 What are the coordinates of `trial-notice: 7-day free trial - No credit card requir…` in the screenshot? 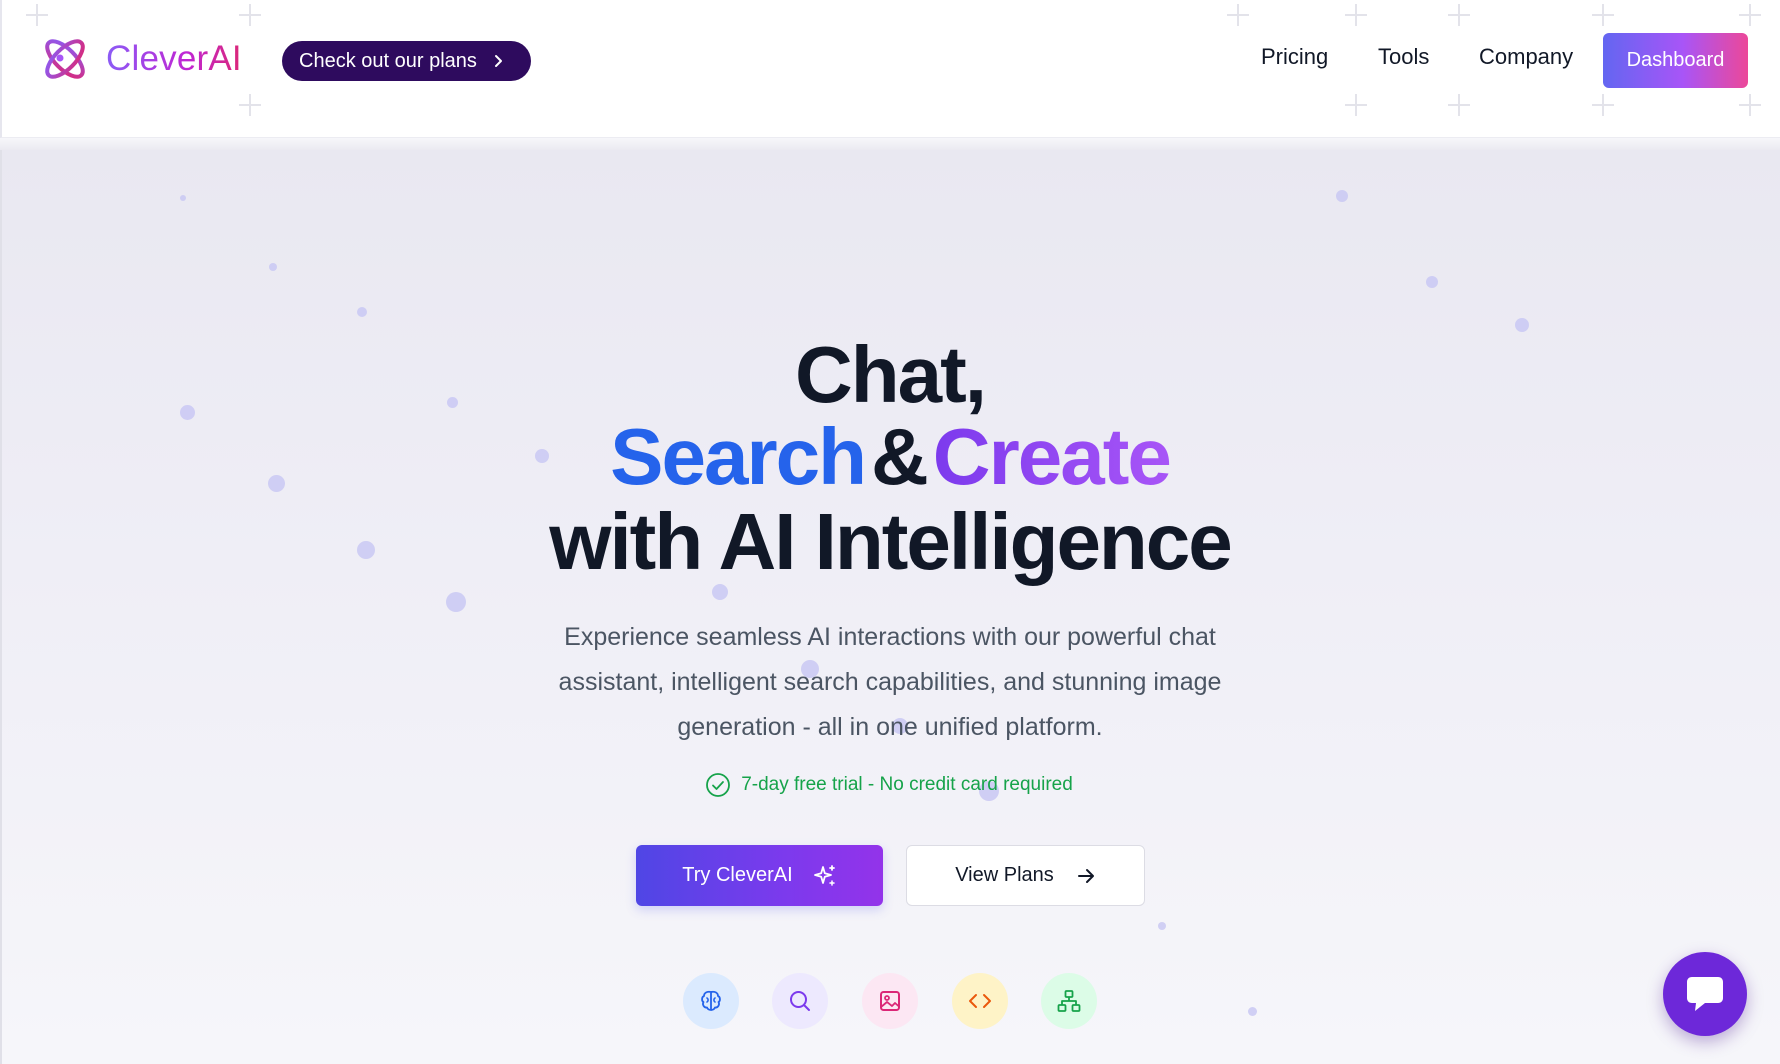 It's located at (890, 785).